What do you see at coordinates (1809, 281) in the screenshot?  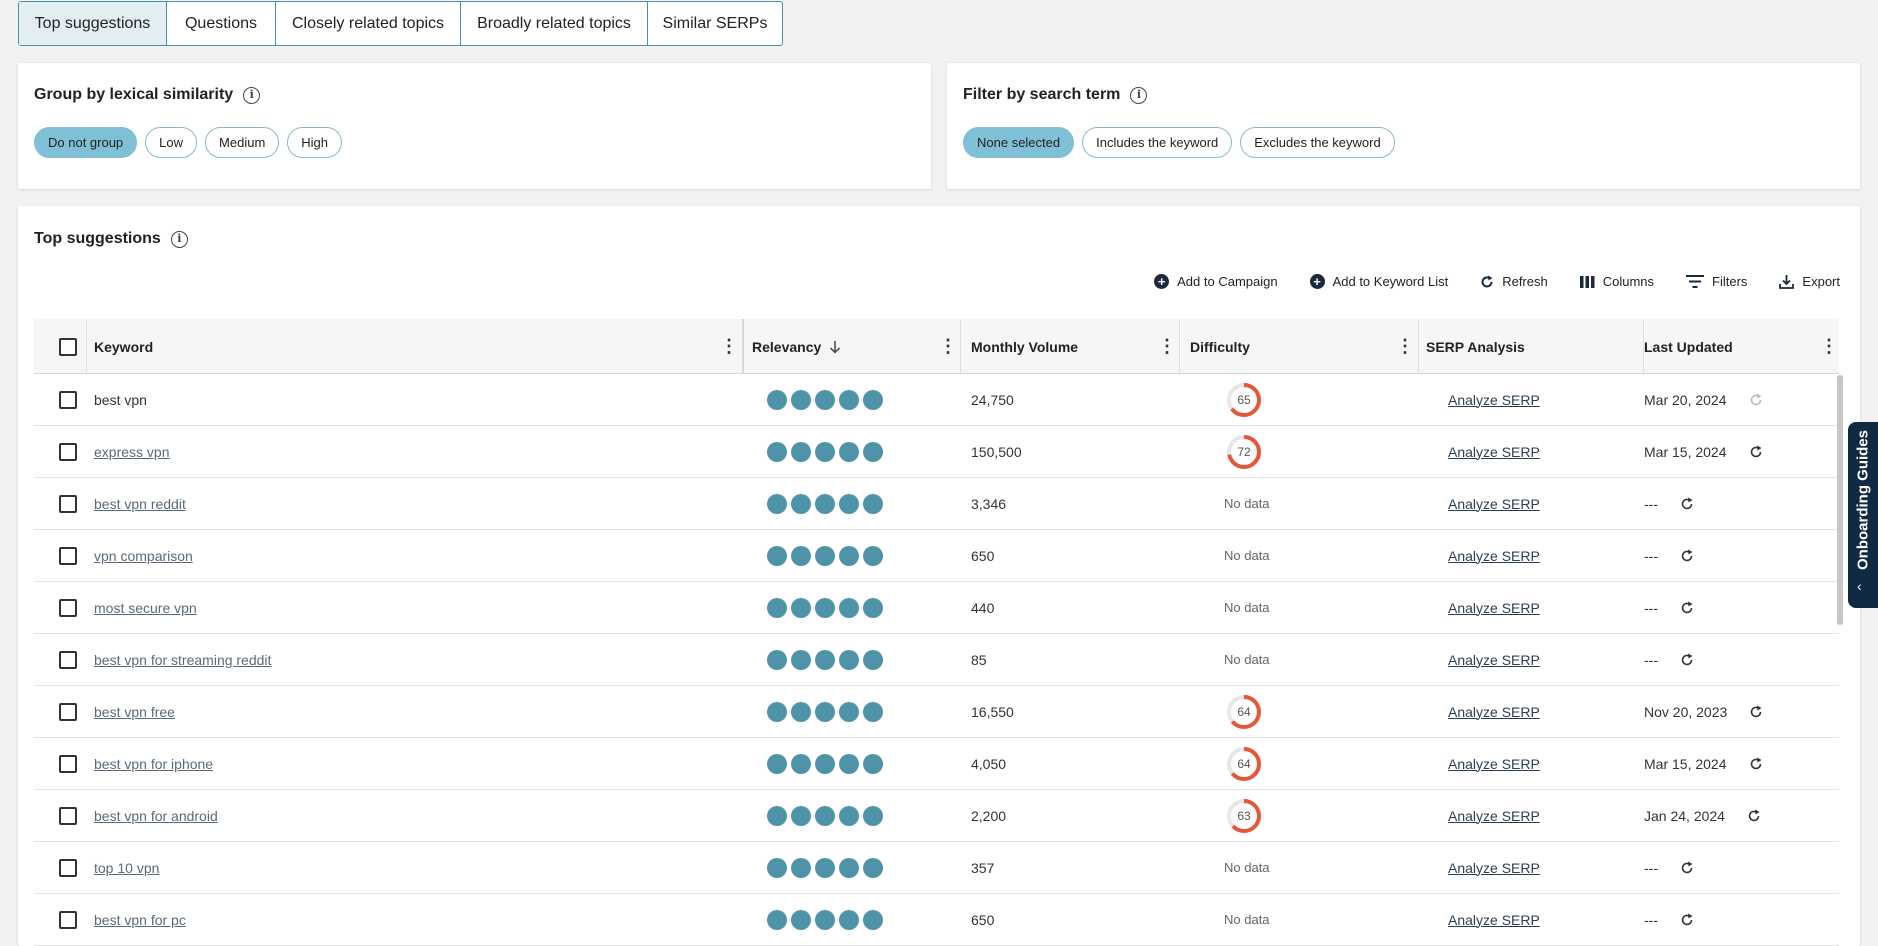 I see `export-button: Export` at bounding box center [1809, 281].